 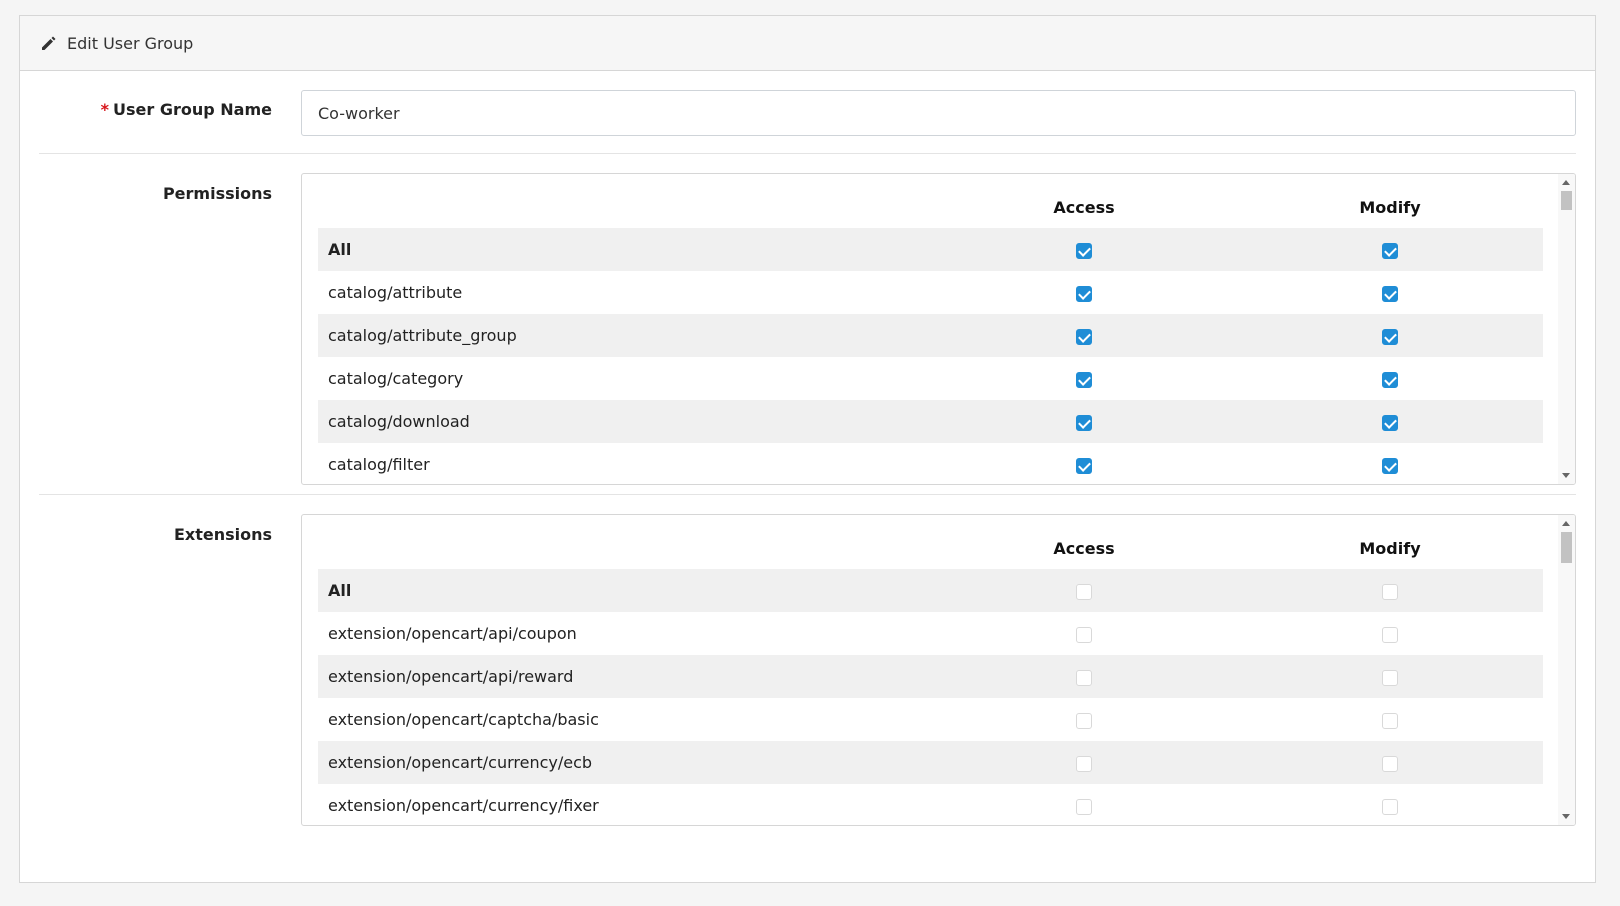 What do you see at coordinates (379, 464) in the screenshot?
I see `permission-route: catalog/filter` at bounding box center [379, 464].